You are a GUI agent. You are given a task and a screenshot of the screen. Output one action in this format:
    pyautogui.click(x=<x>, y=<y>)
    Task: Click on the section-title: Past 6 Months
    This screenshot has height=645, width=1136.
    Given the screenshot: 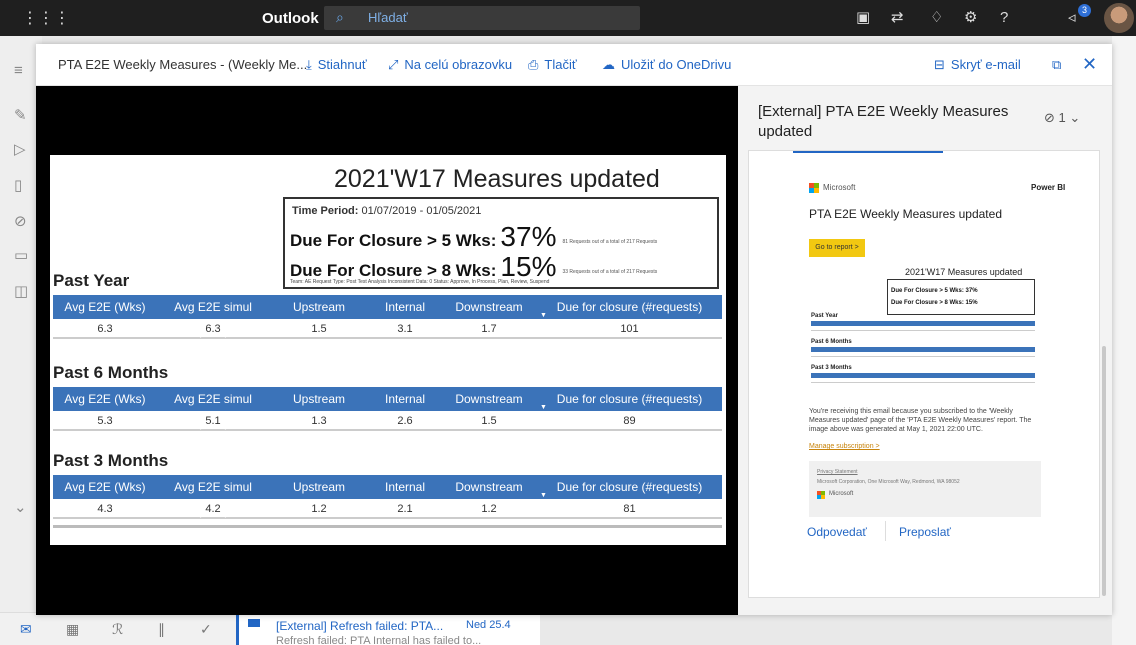 What is the action you would take?
    pyautogui.click(x=111, y=372)
    